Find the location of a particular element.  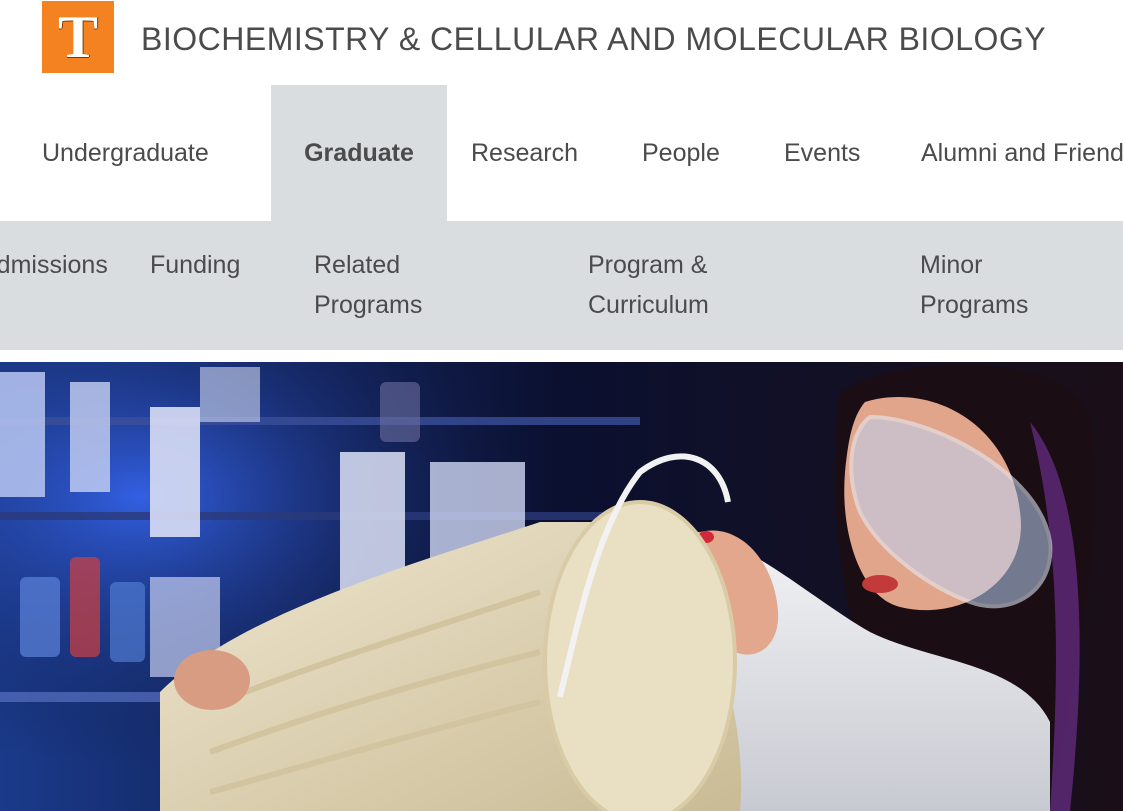

subnav-item-label: Admissions is located at coordinates (54, 265).